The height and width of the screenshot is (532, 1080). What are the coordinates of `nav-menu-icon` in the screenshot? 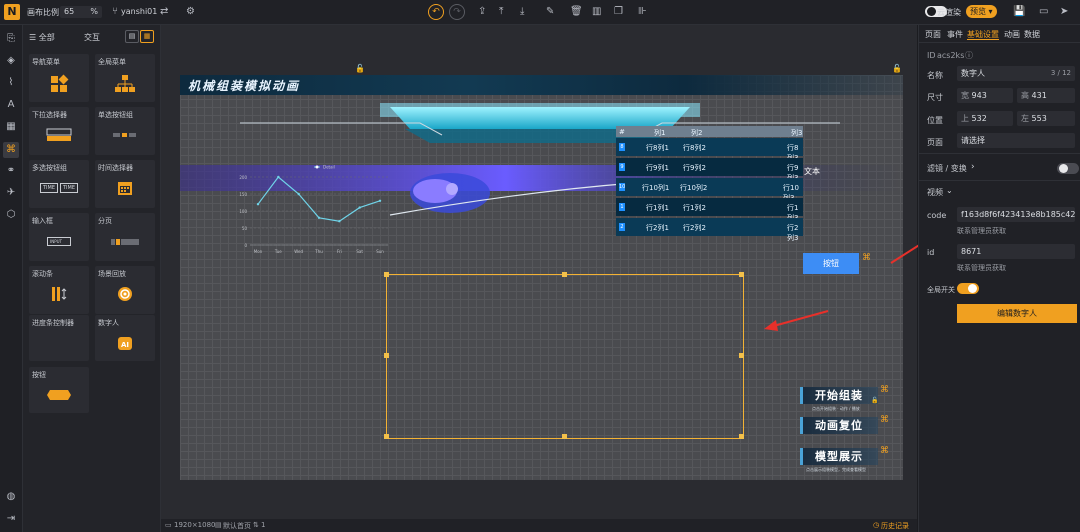 It's located at (59, 85).